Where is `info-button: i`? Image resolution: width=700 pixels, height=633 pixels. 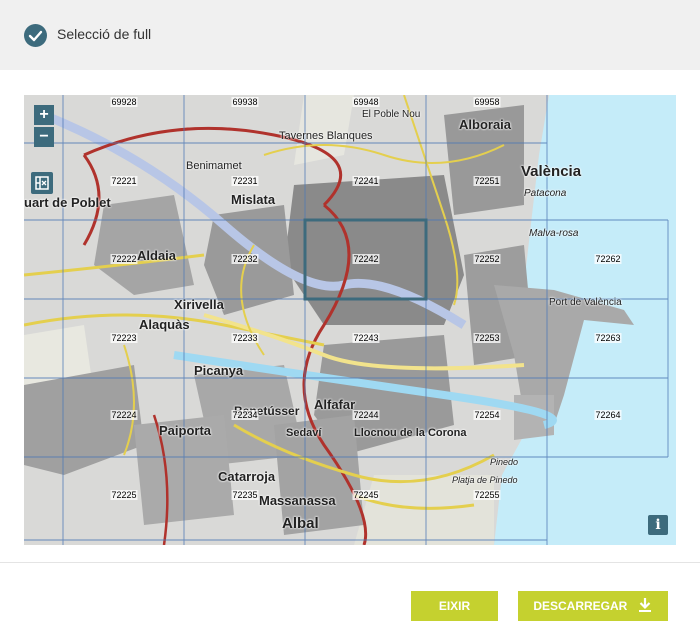
info-button: i is located at coordinates (658, 525).